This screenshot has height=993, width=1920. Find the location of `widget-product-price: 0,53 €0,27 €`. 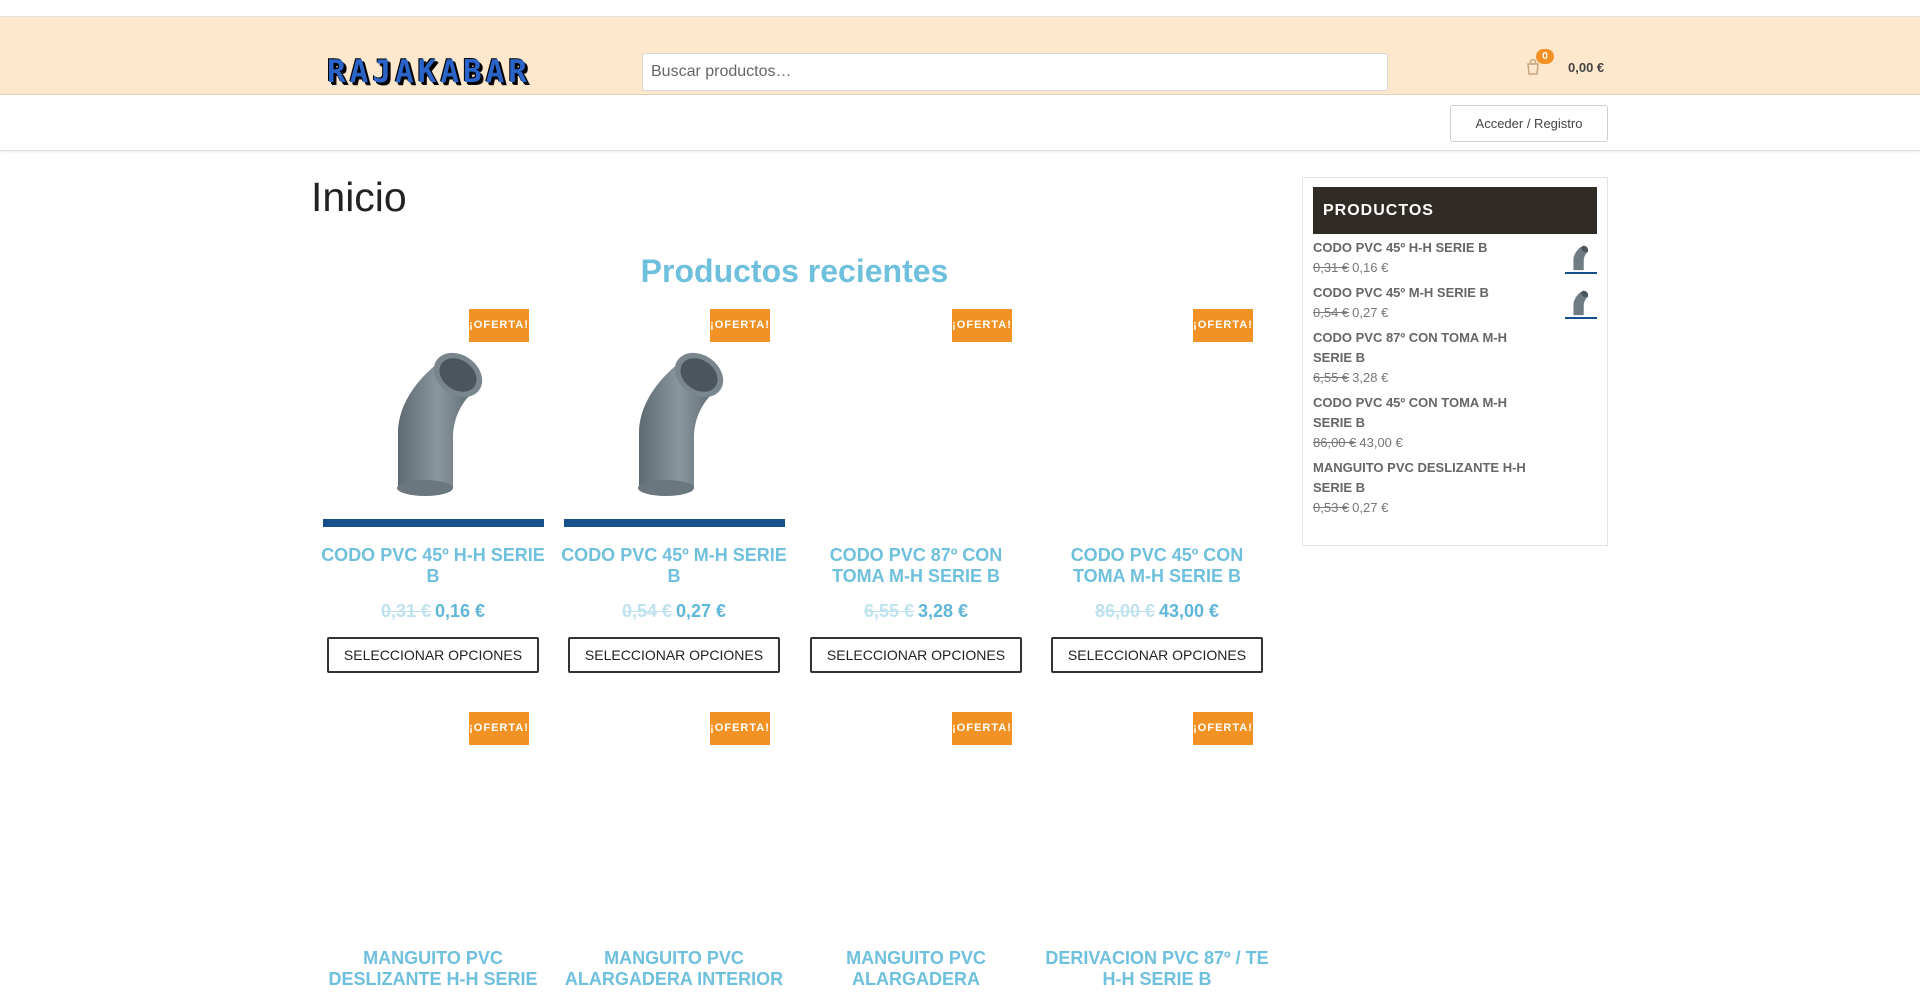

widget-product-price: 0,53 €0,27 € is located at coordinates (1430, 508).